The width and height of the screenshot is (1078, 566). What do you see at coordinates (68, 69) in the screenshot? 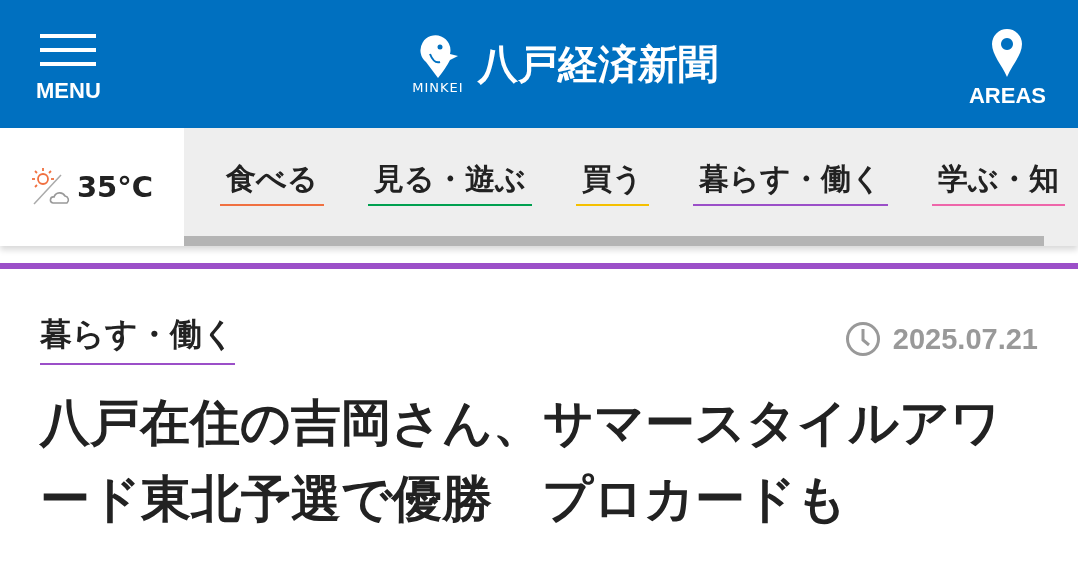
I see `menu-button: MENU` at bounding box center [68, 69].